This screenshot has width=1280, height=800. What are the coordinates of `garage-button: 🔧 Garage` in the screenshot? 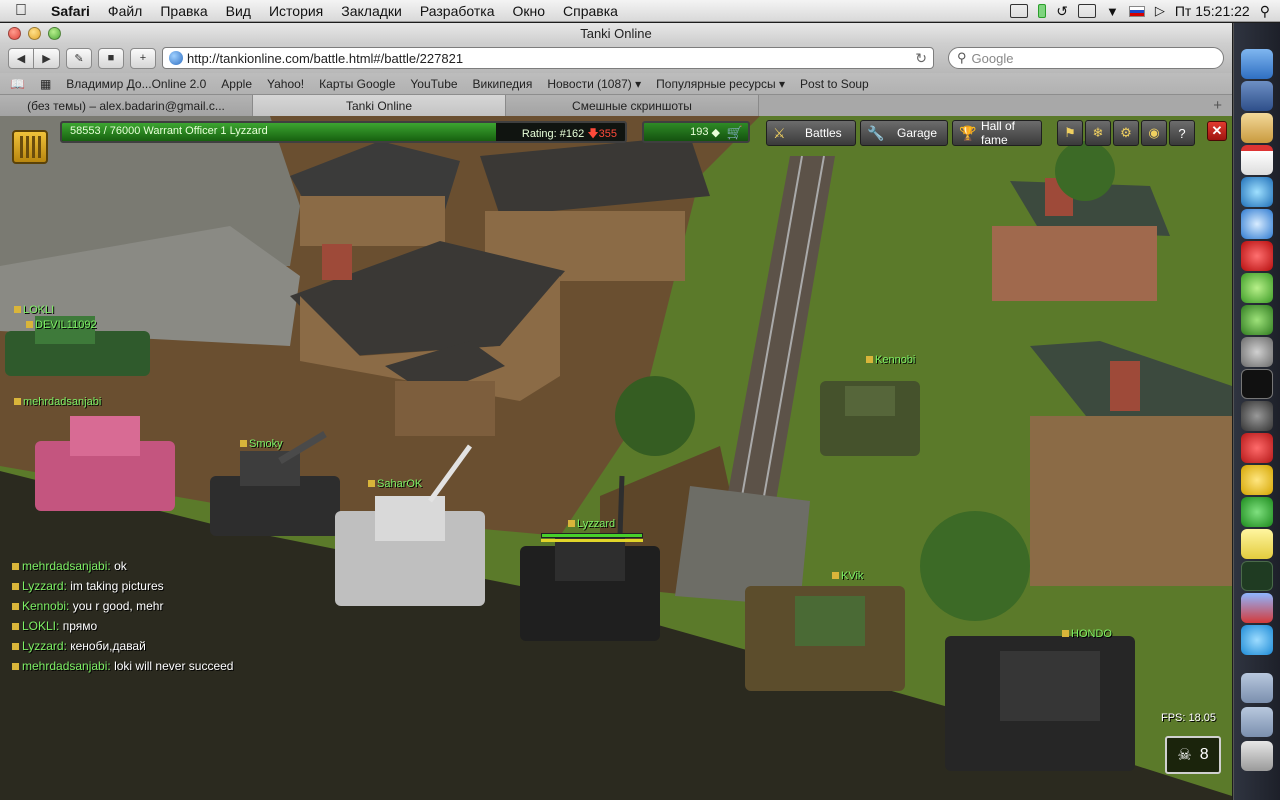 It's located at (904, 133).